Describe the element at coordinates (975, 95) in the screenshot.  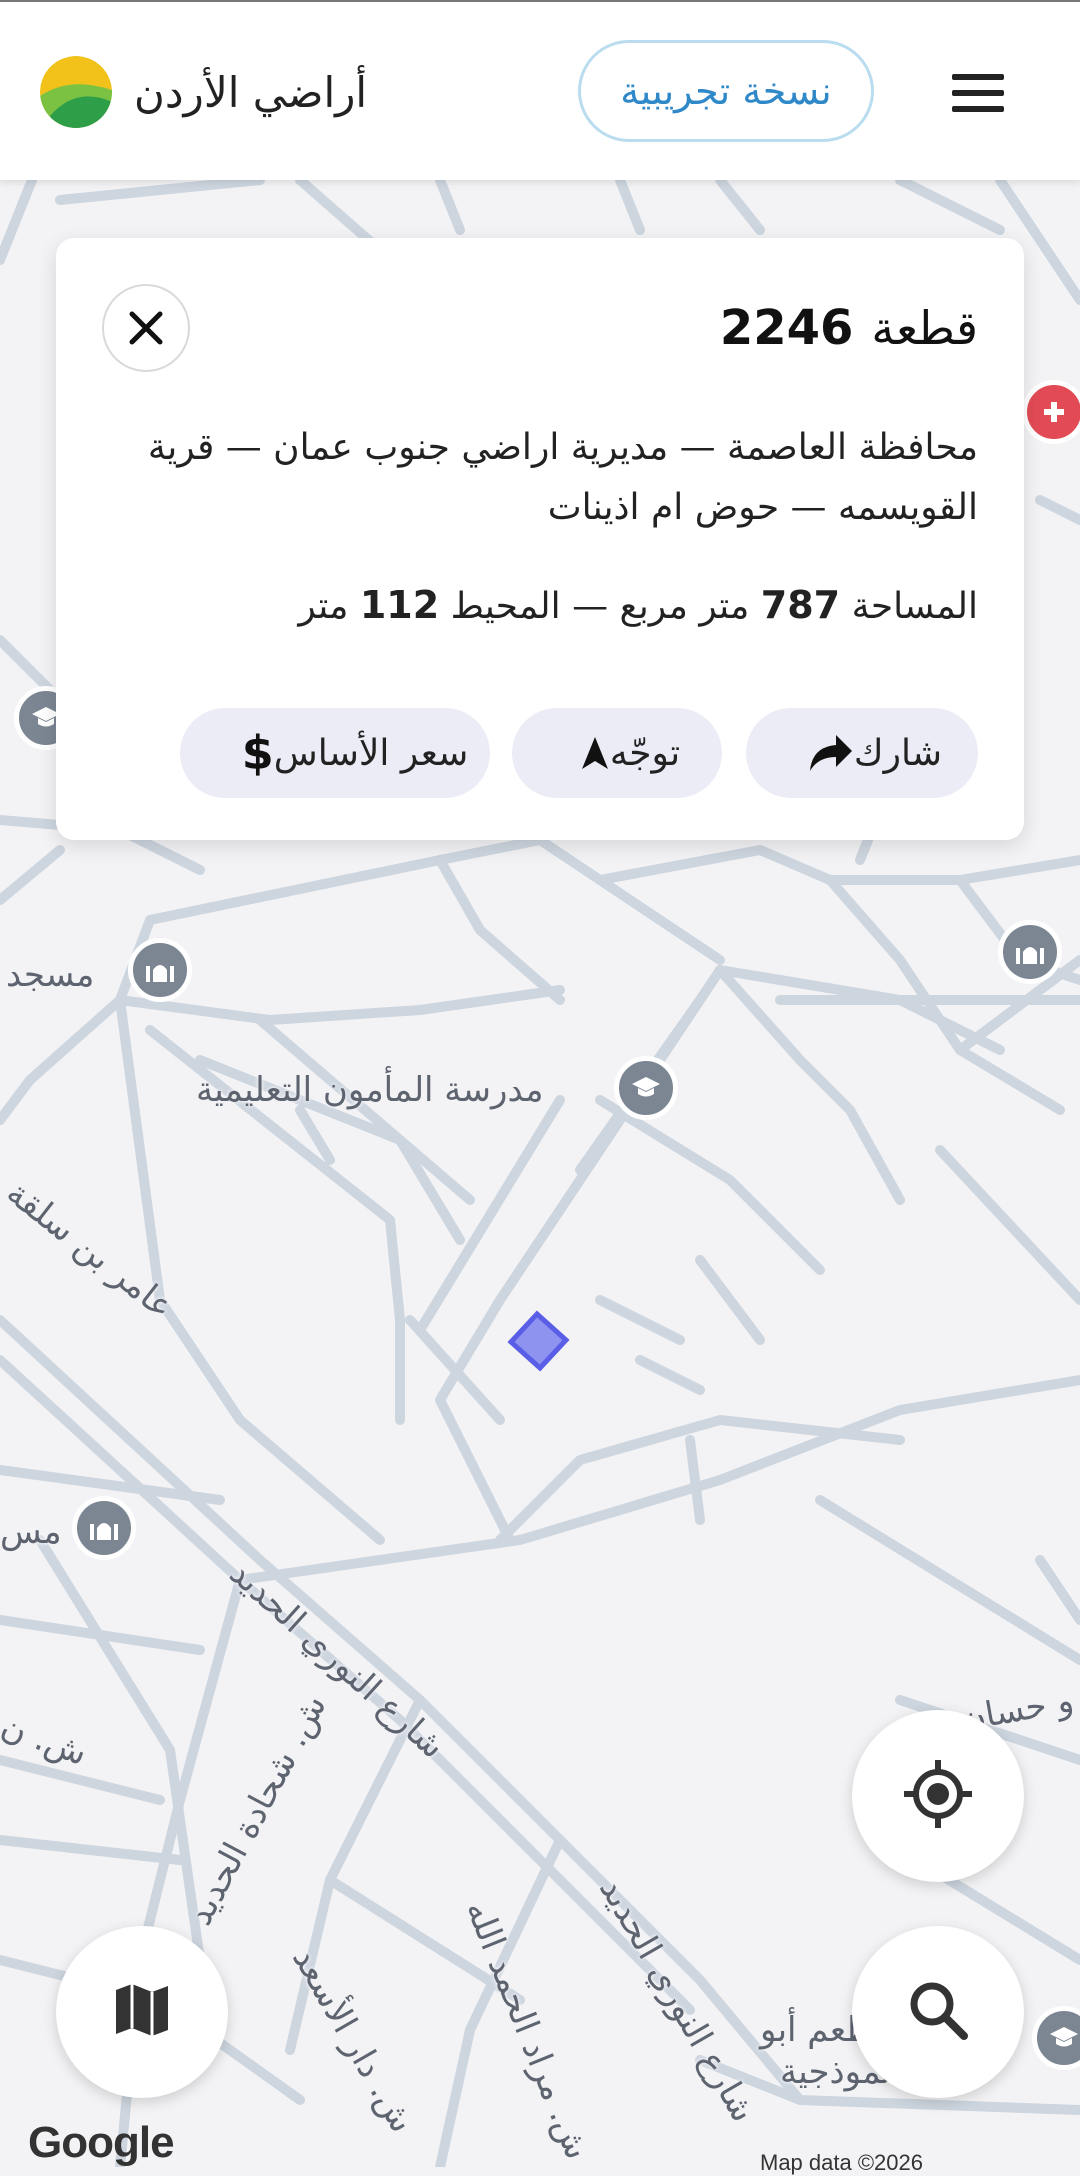
I see `hamburger-icon` at that location.